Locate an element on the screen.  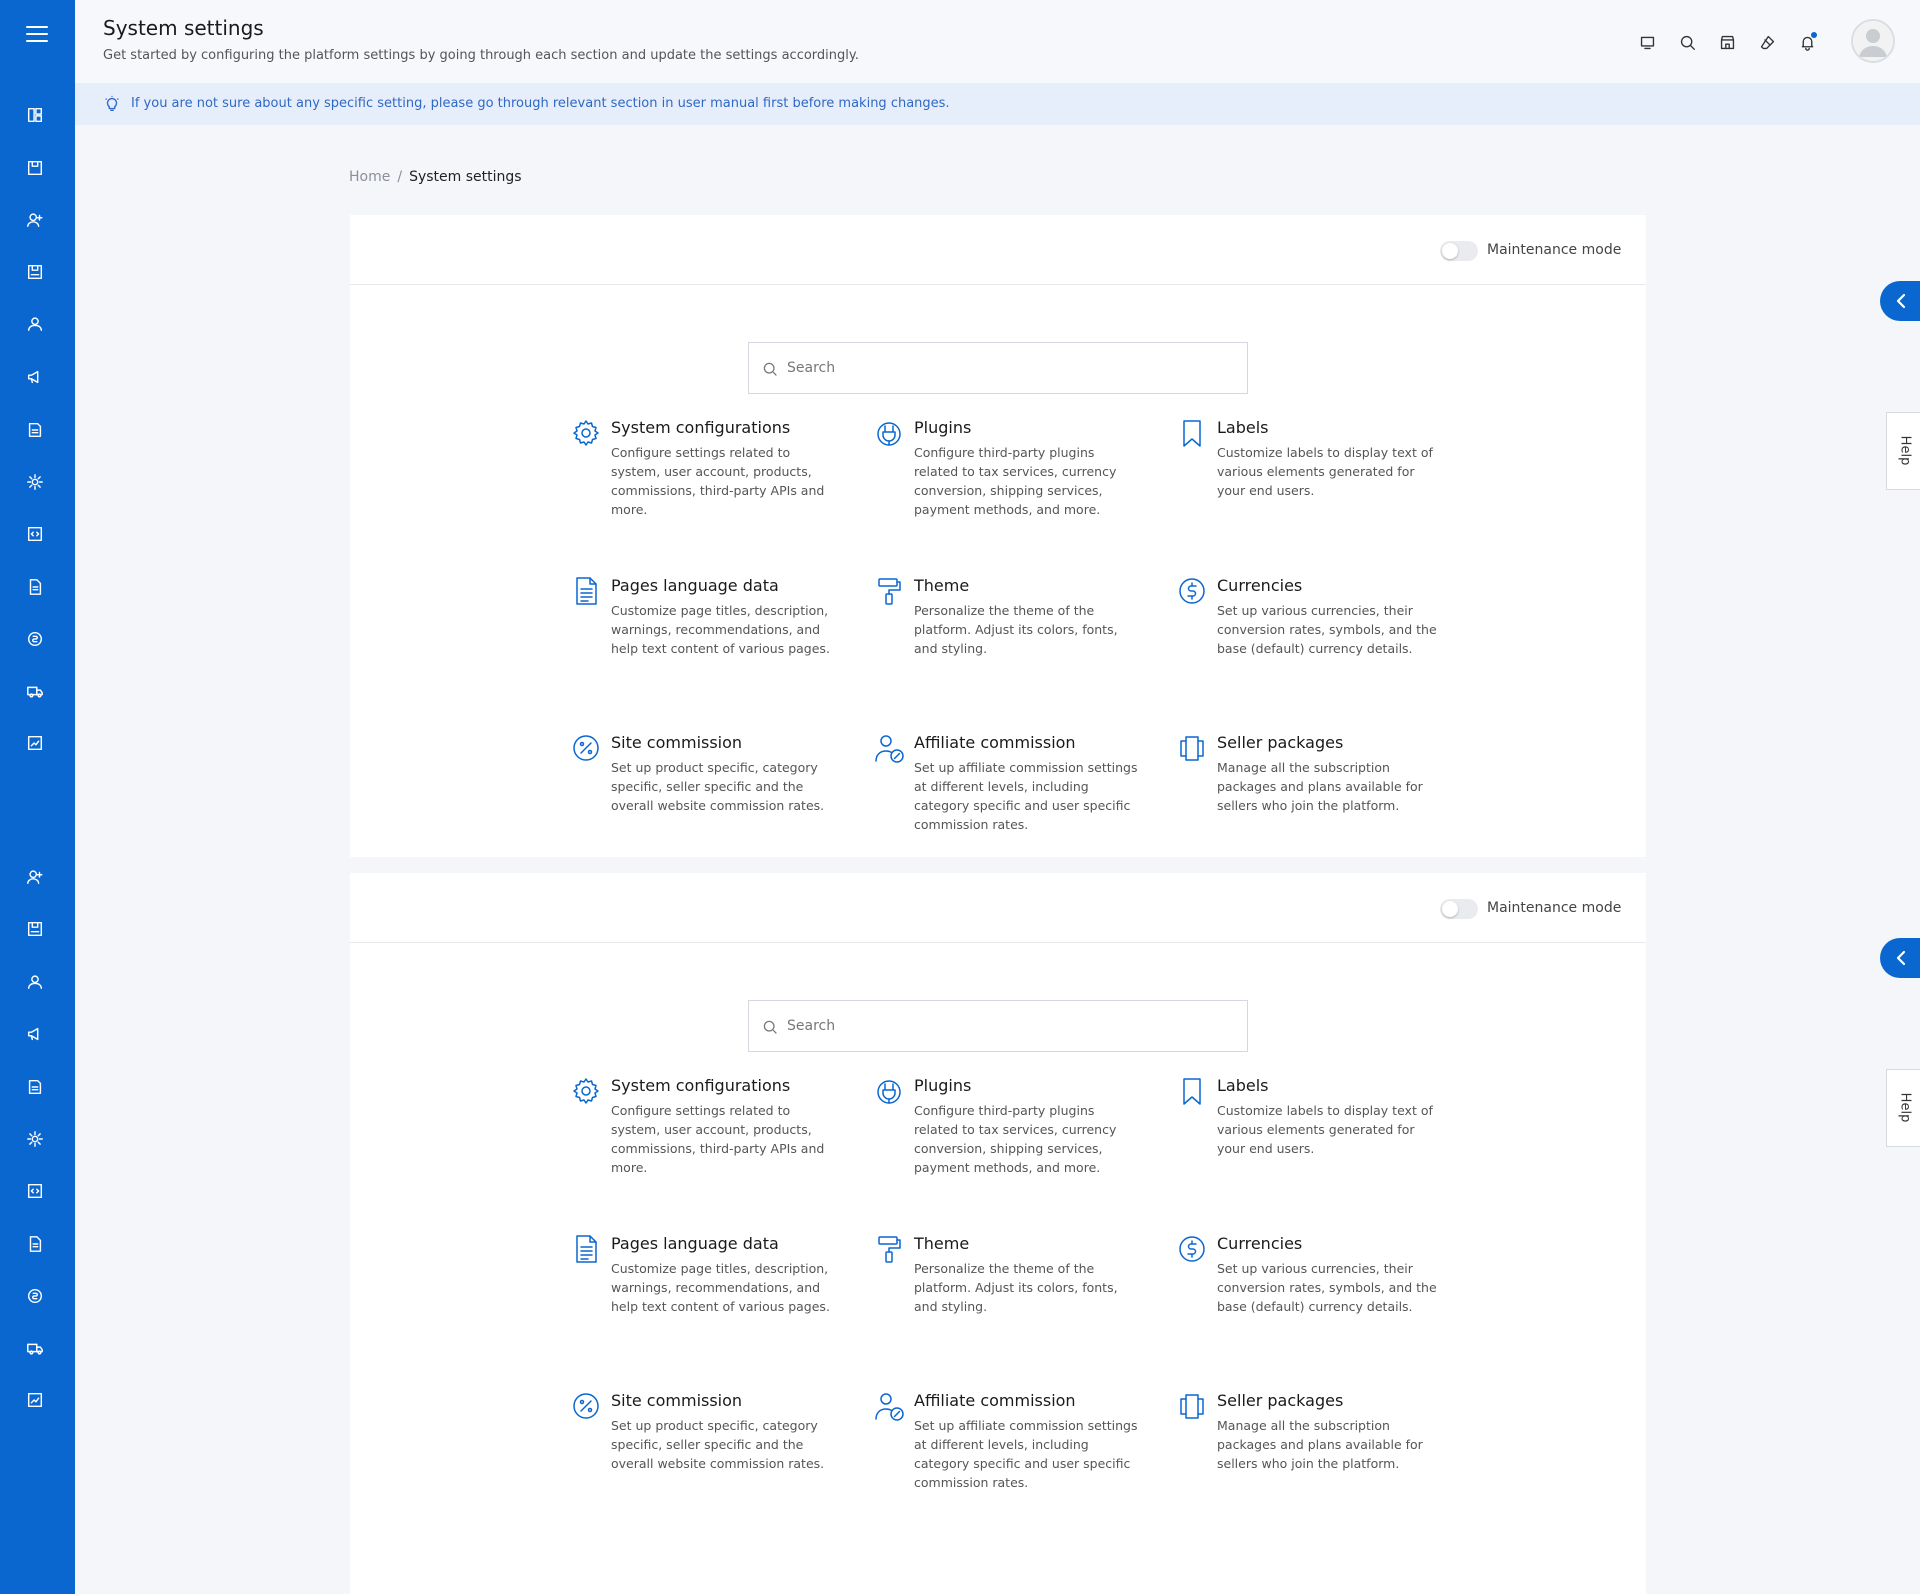
packages-icon is located at coordinates (1193, 749).